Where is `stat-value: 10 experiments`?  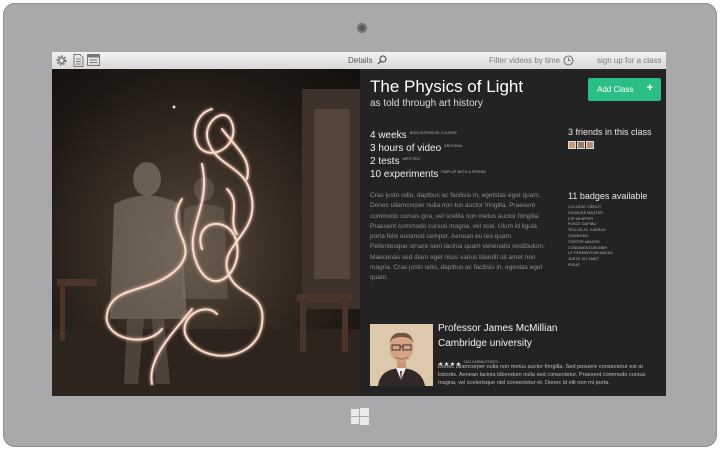
stat-value: 10 experiments is located at coordinates (404, 174).